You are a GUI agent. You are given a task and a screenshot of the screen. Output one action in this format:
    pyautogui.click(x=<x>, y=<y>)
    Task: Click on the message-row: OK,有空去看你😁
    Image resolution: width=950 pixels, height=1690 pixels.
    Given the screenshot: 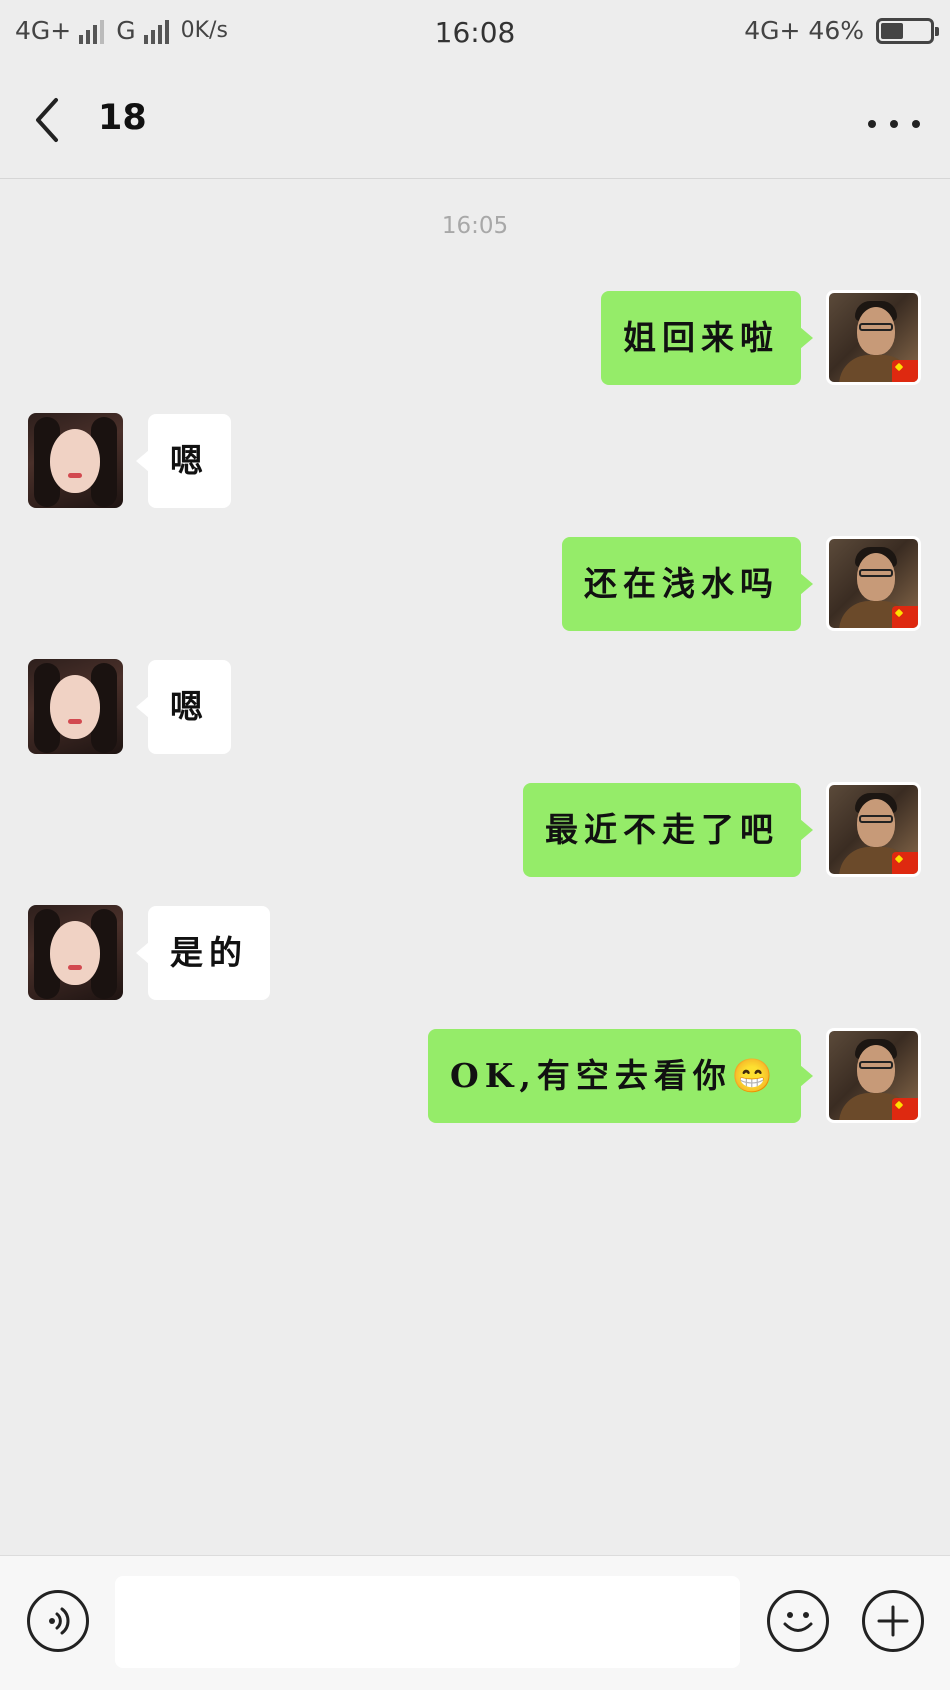 What is the action you would take?
    pyautogui.click(x=475, y=1076)
    